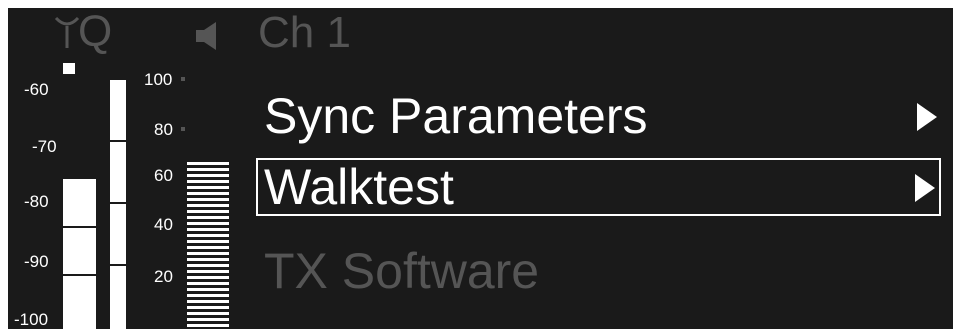 Image resolution: width=960 pixels, height=329 pixels. I want to click on af-level-bar, so click(118, 204).